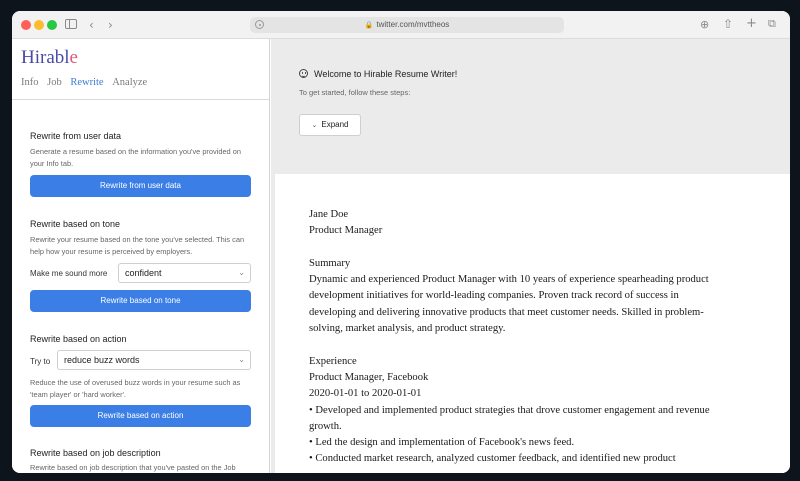 The width and height of the screenshot is (800, 481). Describe the element at coordinates (26, 25) in the screenshot. I see `close-window-button` at that location.